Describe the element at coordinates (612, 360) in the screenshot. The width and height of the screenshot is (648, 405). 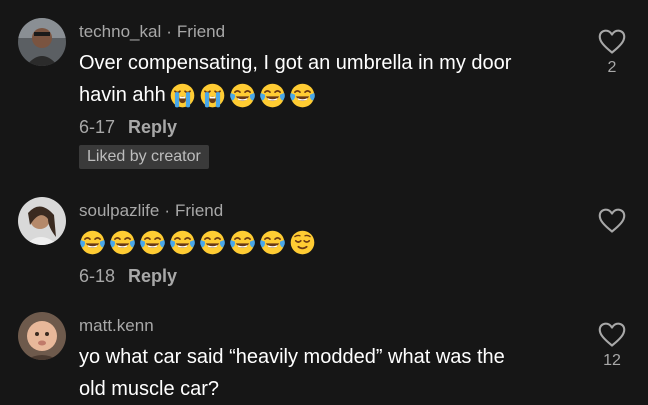
I see `like-count: 12` at that location.